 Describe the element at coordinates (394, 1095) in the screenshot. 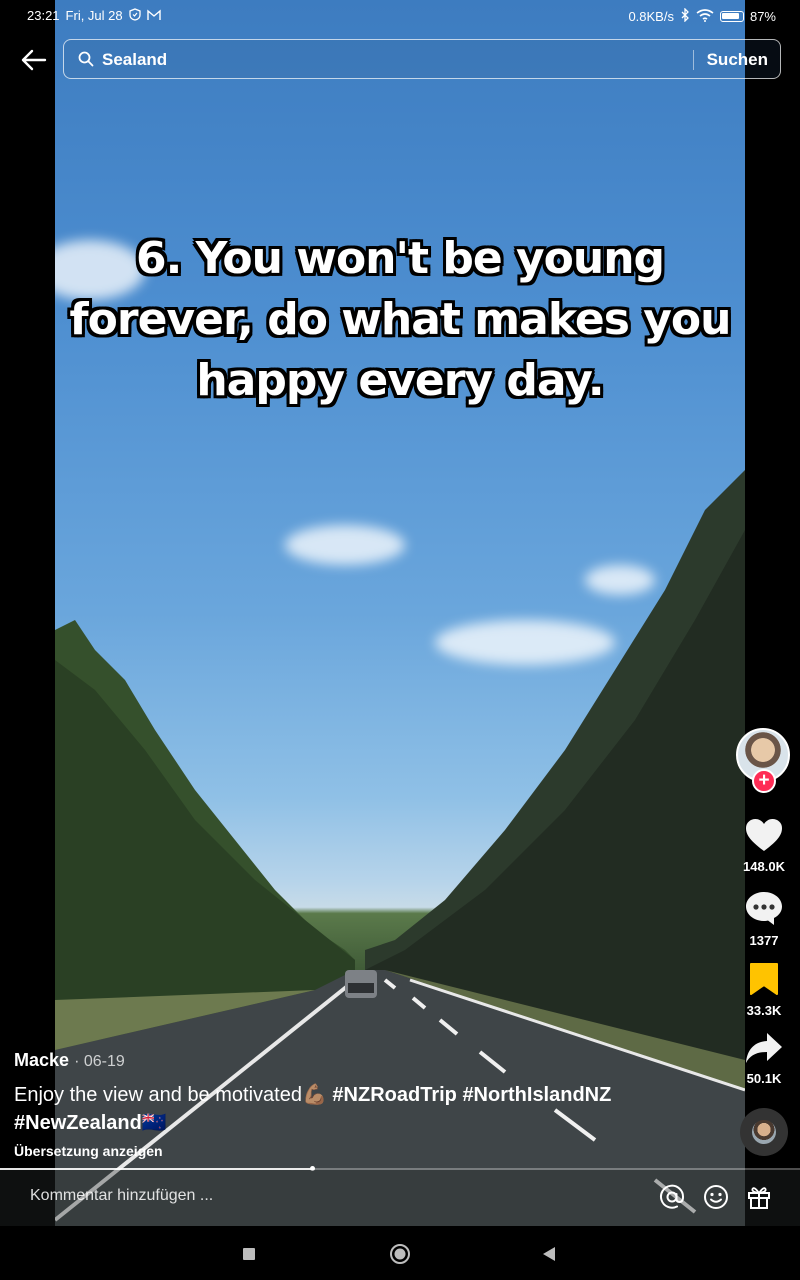

I see `hashtag-link: #NZRoadTrip` at that location.